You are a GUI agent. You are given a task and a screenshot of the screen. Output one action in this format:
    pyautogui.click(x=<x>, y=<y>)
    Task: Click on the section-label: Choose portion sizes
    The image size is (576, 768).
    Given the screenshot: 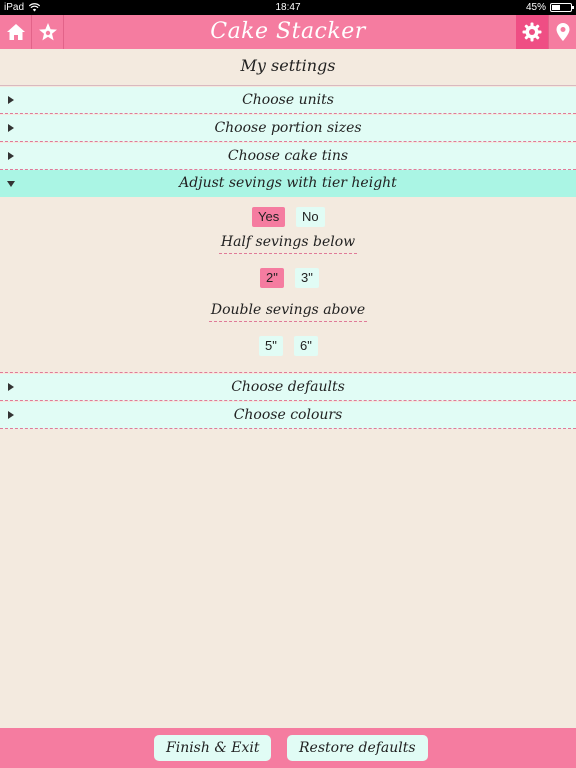 What is the action you would take?
    pyautogui.click(x=288, y=128)
    